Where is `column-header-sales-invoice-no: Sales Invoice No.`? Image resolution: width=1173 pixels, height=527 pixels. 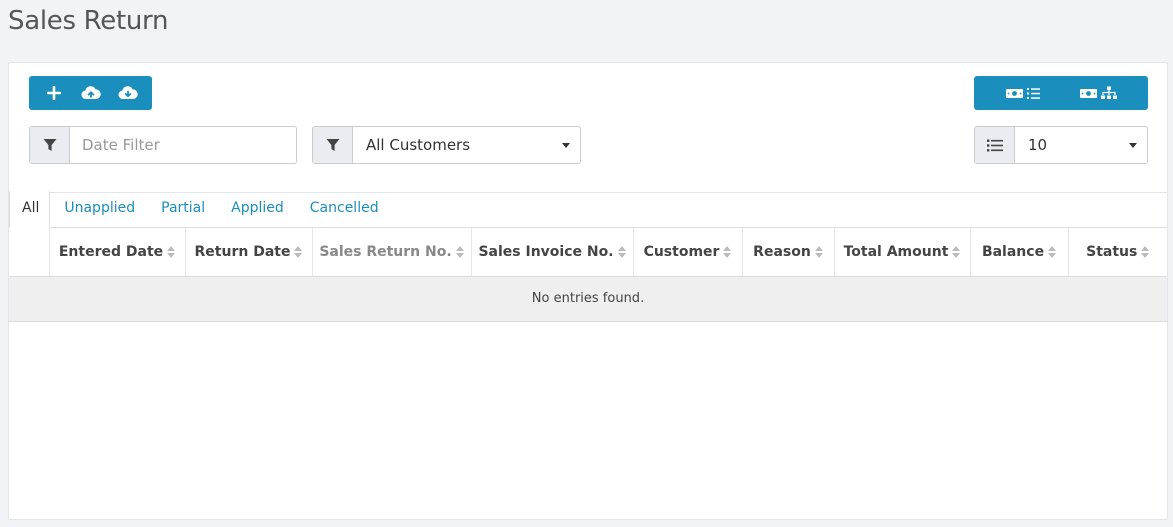 column-header-sales-invoice-no: Sales Invoice No. is located at coordinates (551, 252).